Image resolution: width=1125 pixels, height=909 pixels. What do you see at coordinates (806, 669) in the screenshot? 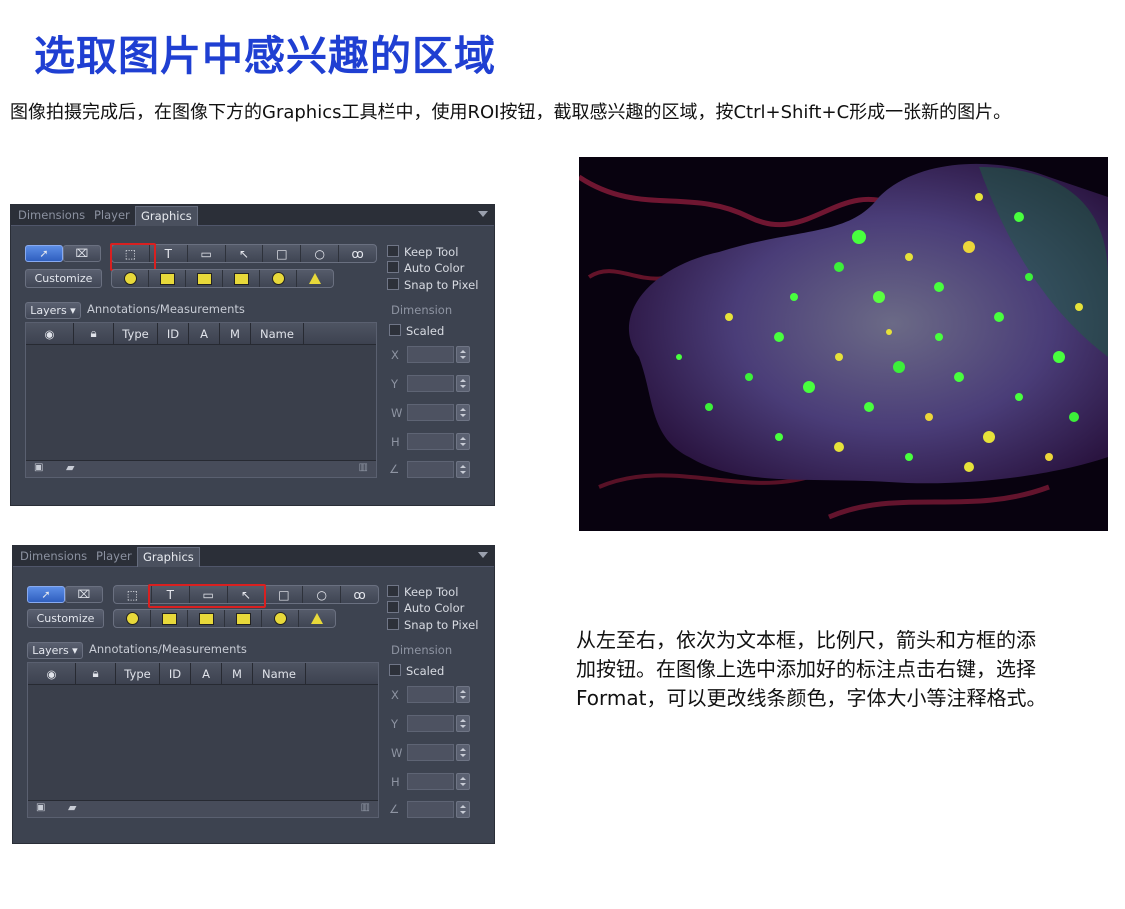
I see `description-line: 加按钮。在图像上选中添加好的标注点击右键，选择` at bounding box center [806, 669].